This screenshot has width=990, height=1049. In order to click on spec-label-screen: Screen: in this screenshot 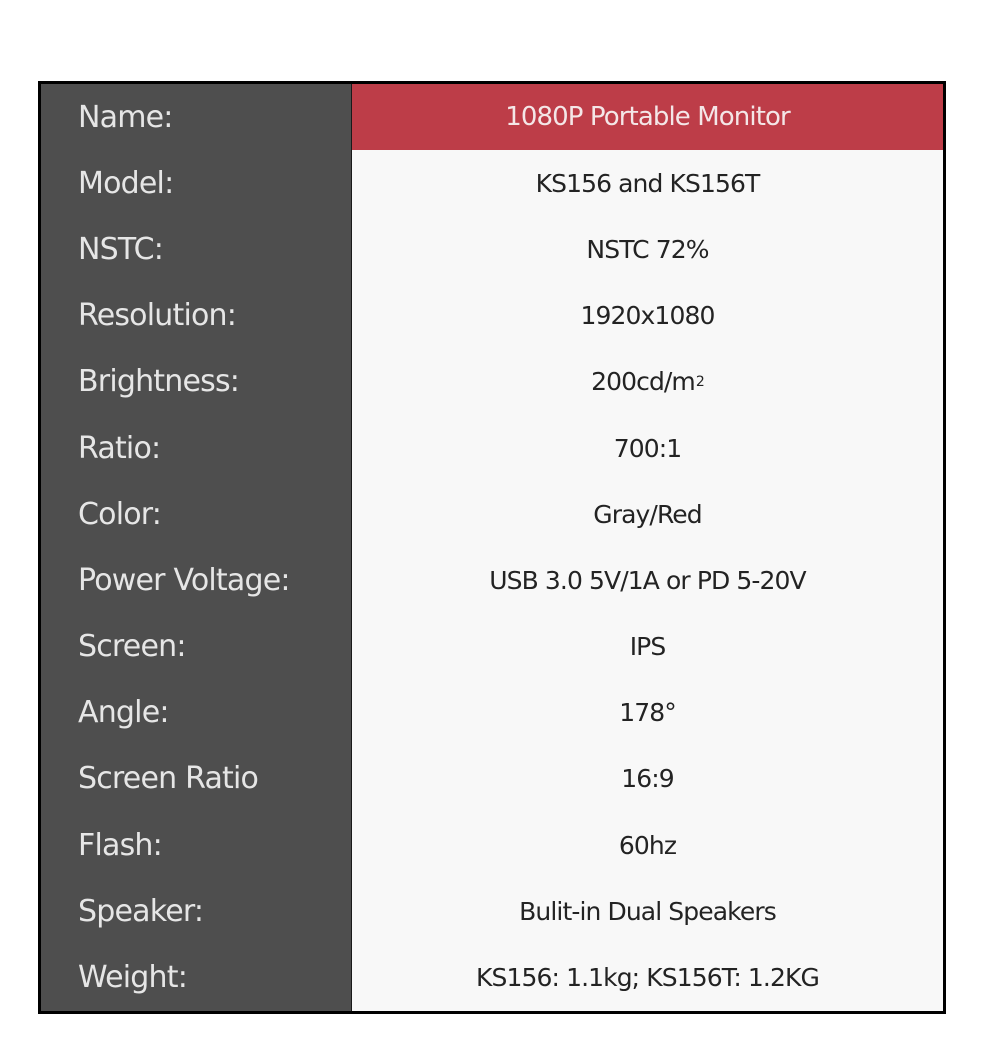, I will do `click(132, 647)`.